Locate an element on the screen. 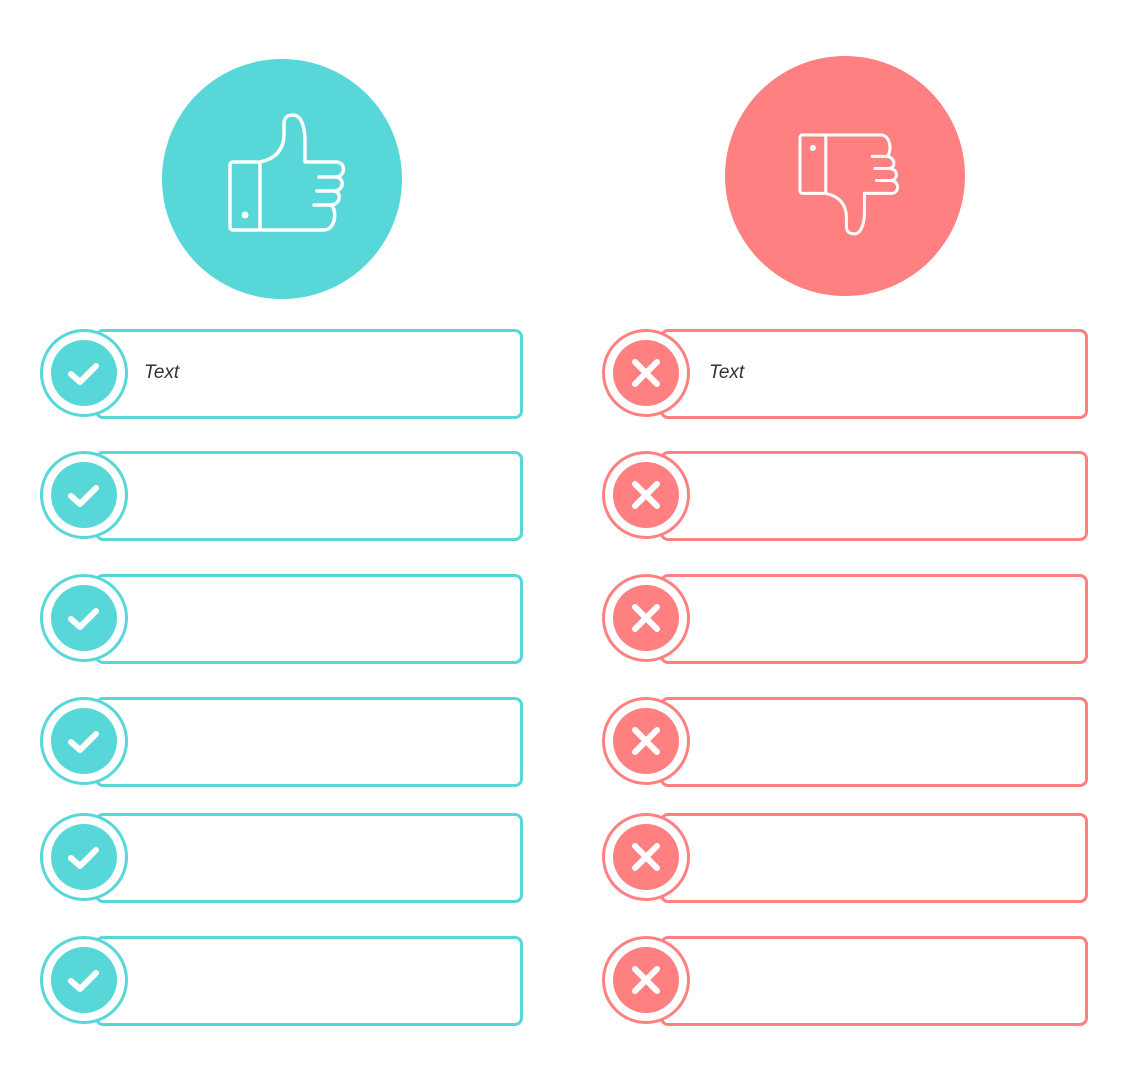 This screenshot has width=1145, height=1065. pros-item-box: Text is located at coordinates (309, 374).